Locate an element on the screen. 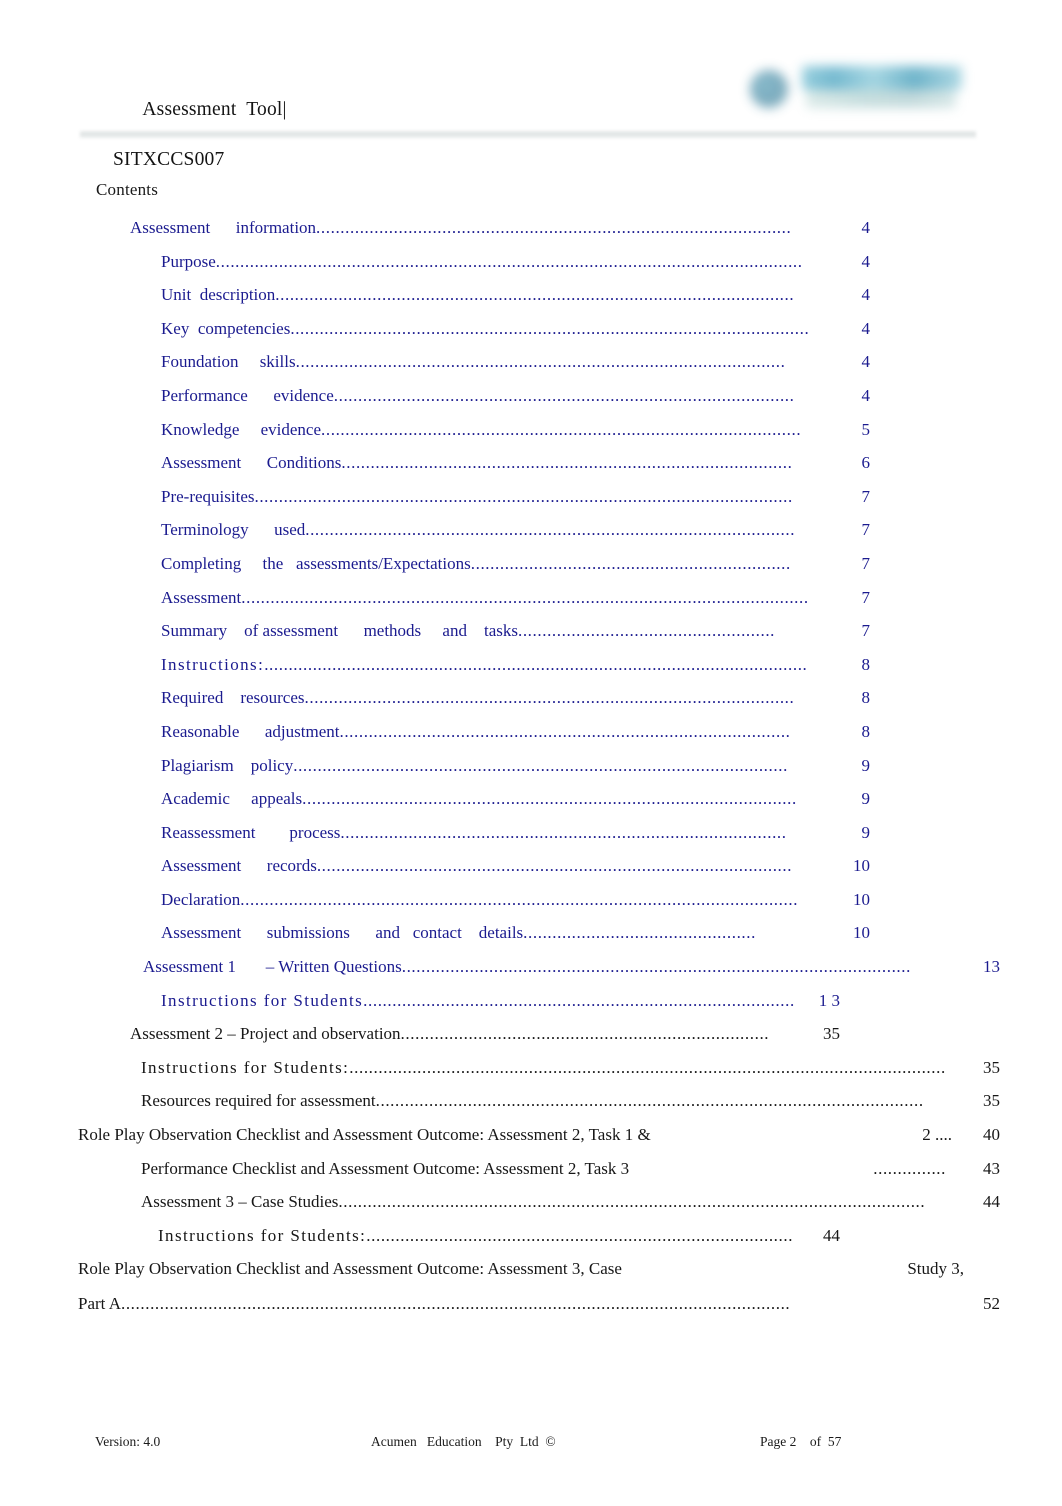 The image size is (1062, 1506). toc-entry-title: Performance evidence is located at coordinates (247, 395).